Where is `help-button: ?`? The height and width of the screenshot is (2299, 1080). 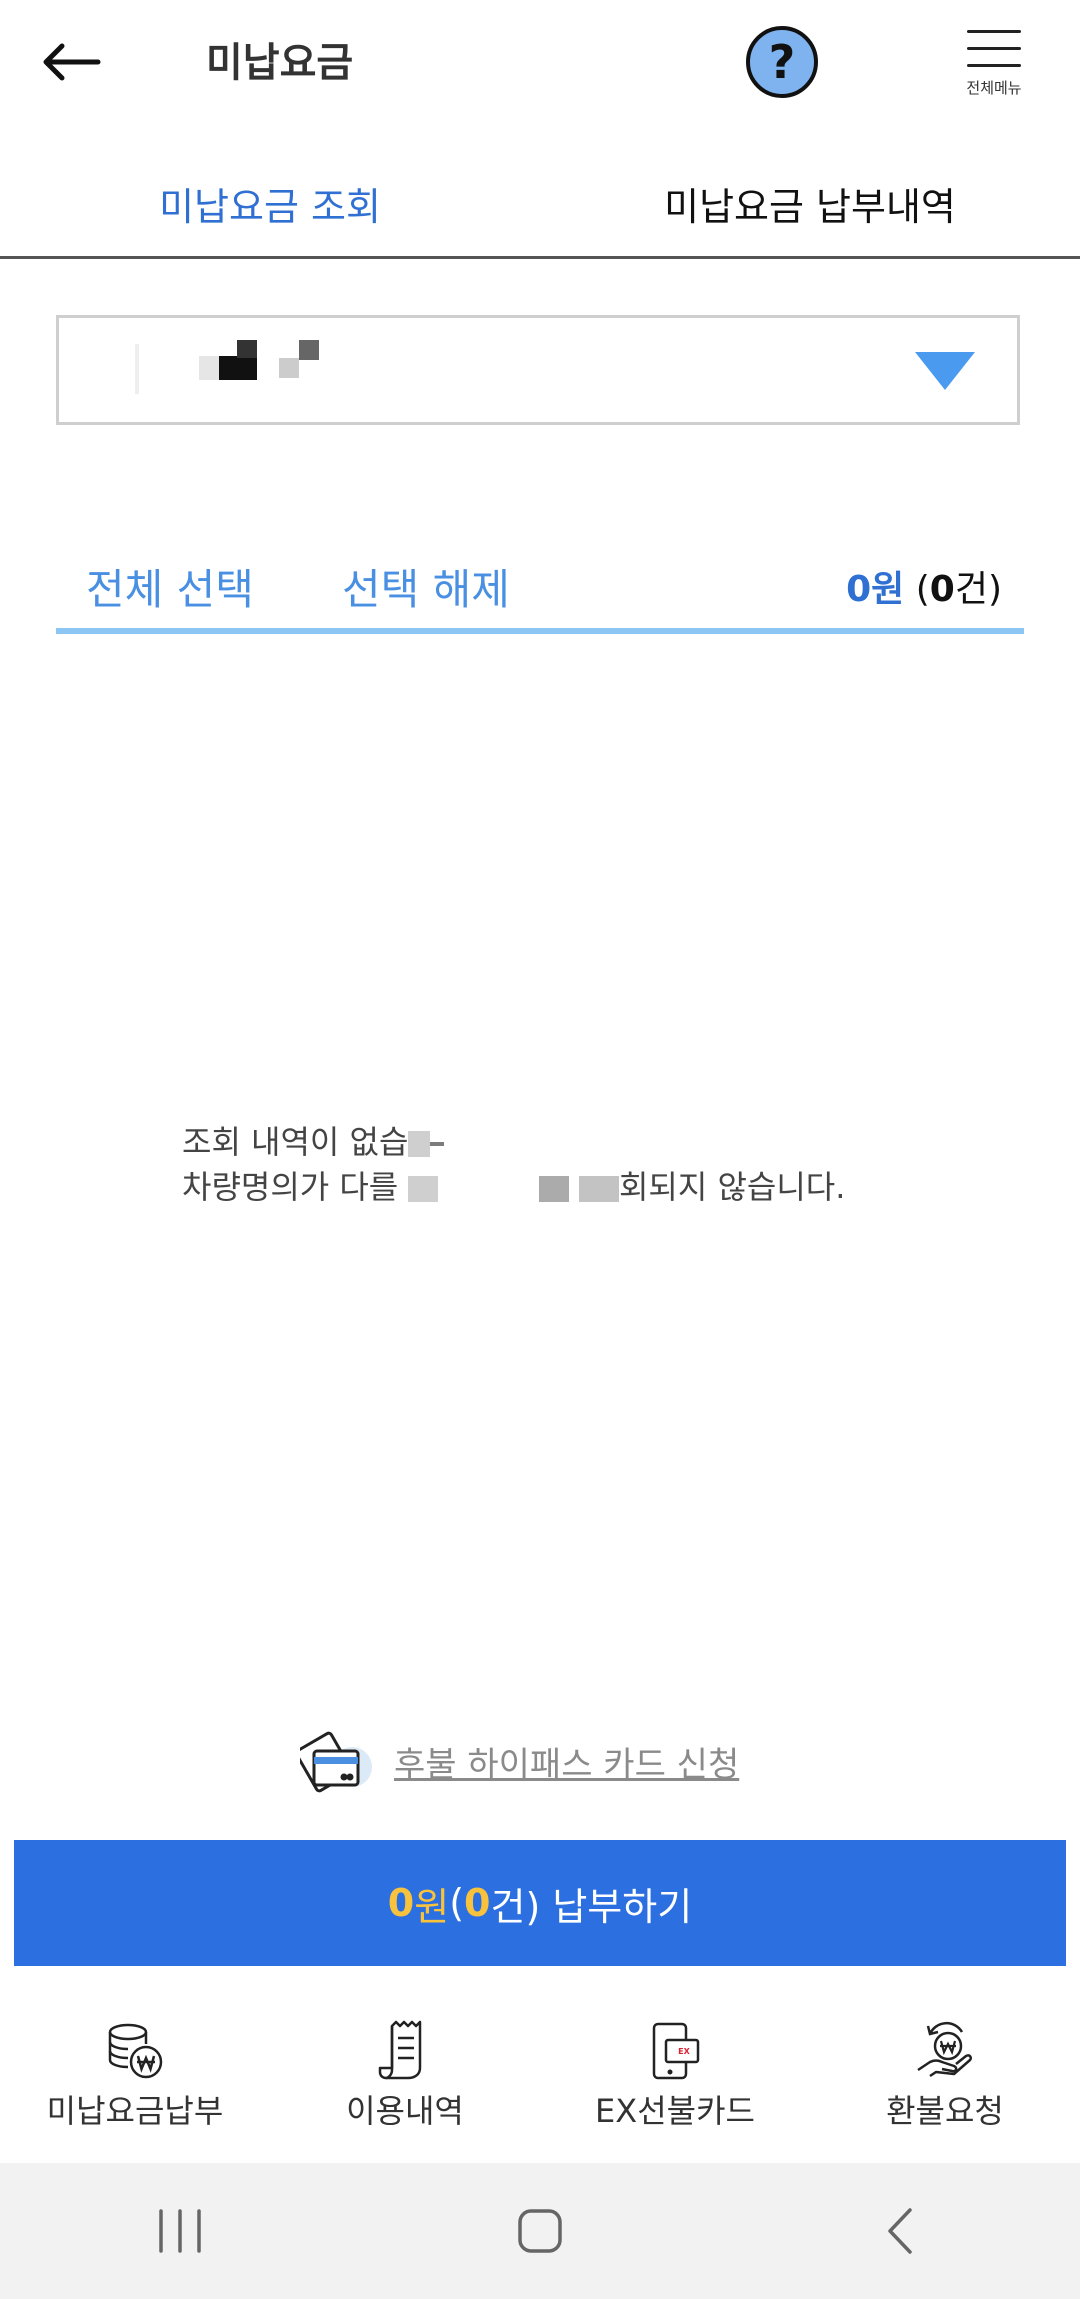
help-button: ? is located at coordinates (782, 62).